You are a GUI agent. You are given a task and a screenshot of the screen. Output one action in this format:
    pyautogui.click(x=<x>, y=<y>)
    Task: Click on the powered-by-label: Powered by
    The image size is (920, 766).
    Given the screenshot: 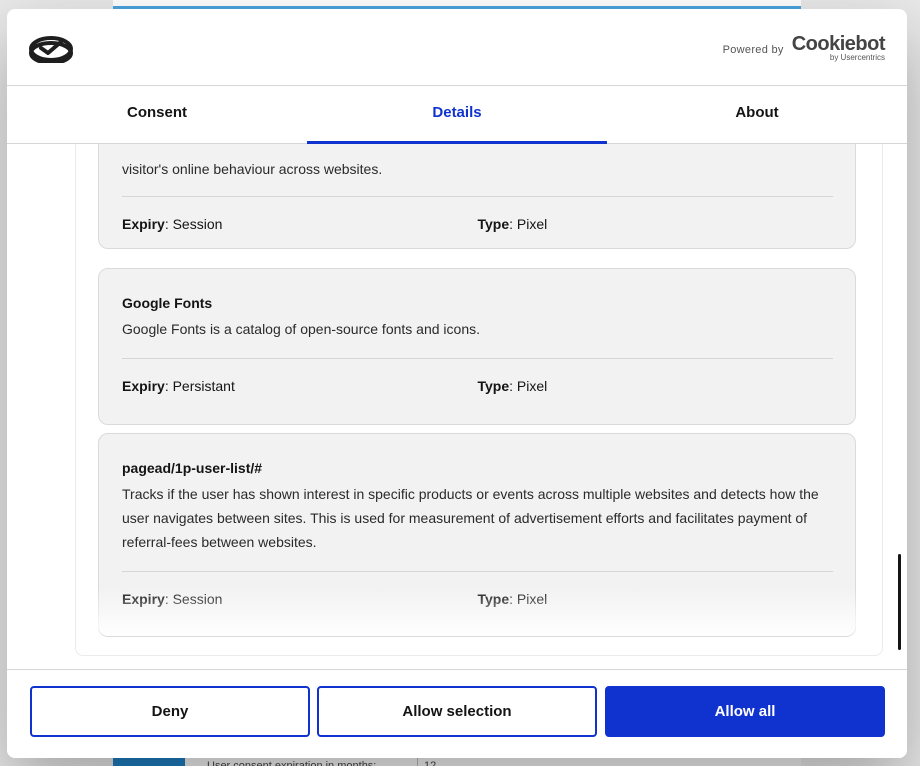 What is the action you would take?
    pyautogui.click(x=753, y=50)
    